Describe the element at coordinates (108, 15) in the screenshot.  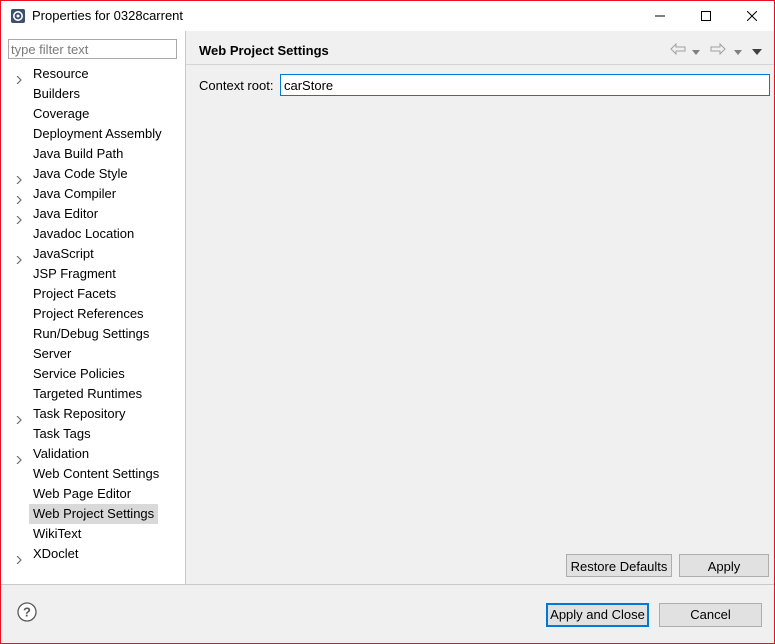
I see `window-title: Properties for 0328carrent` at that location.